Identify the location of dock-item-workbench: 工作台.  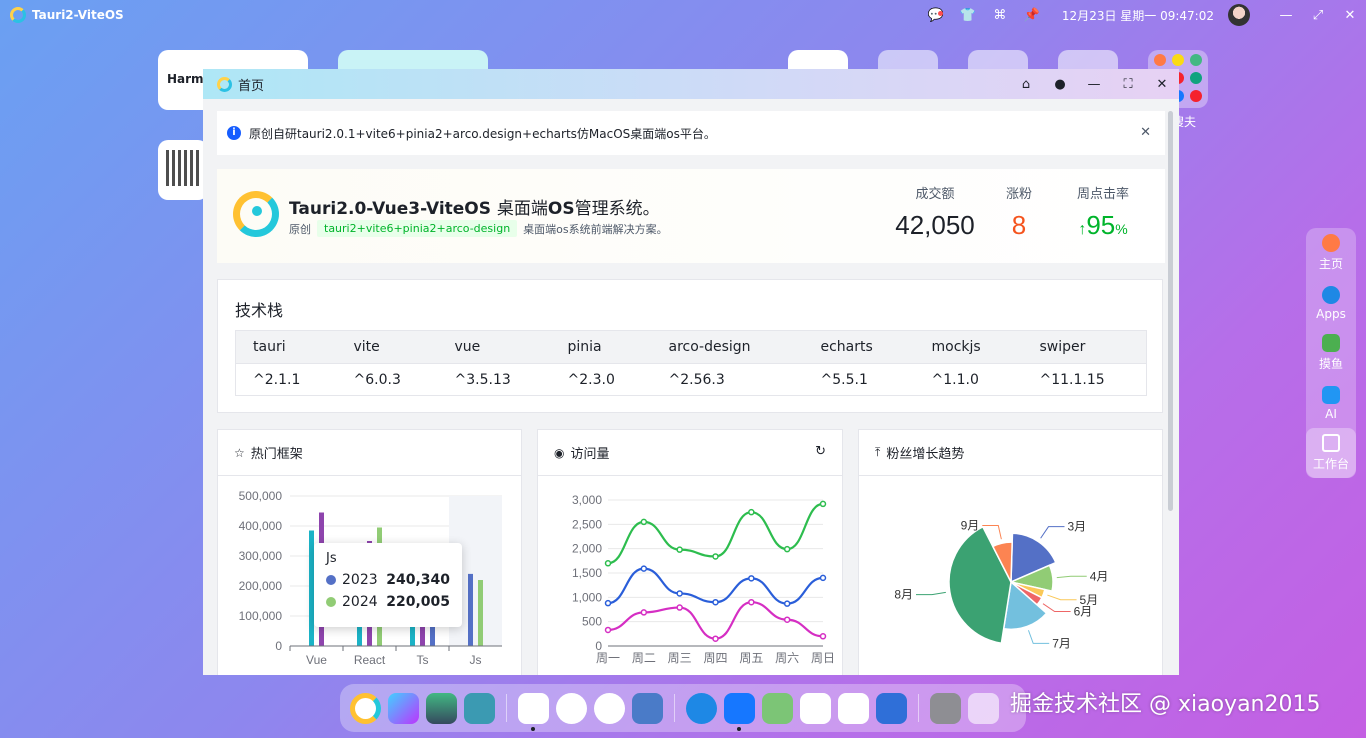
(1331, 453).